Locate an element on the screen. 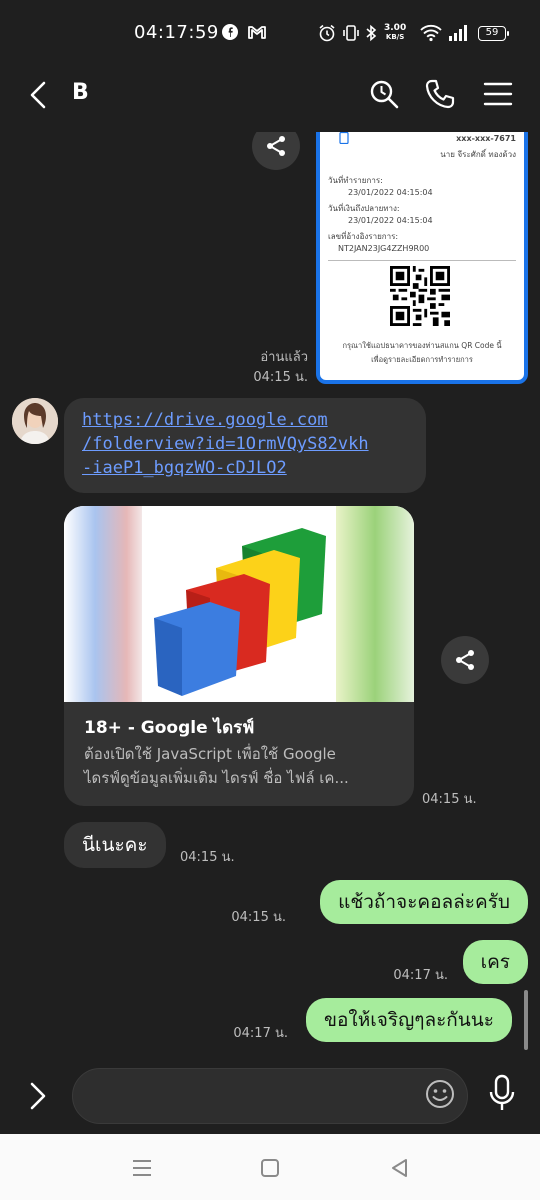 The image size is (540, 1200). vibrate-icon is located at coordinates (351, 33).